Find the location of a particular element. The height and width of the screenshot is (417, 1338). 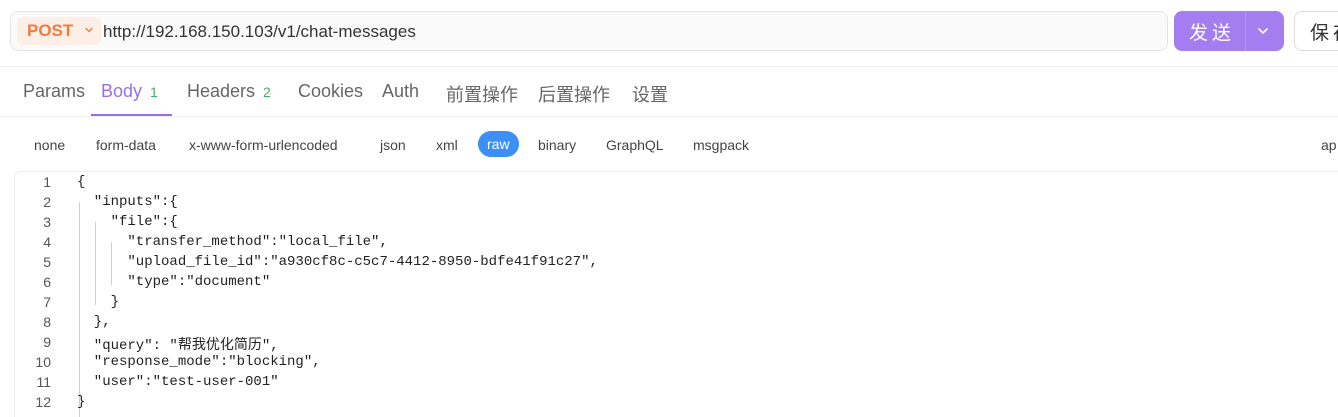

line-text: "user":"test-user-001" is located at coordinates (178, 382).